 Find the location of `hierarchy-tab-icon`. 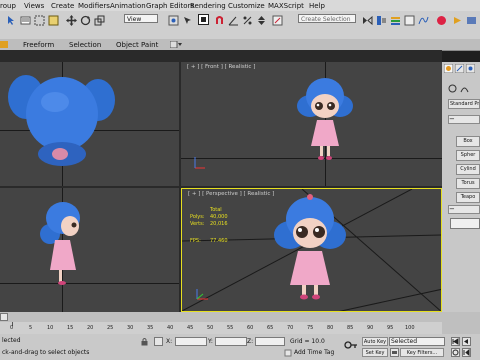

hierarchy-tab-icon is located at coordinates (470, 68).